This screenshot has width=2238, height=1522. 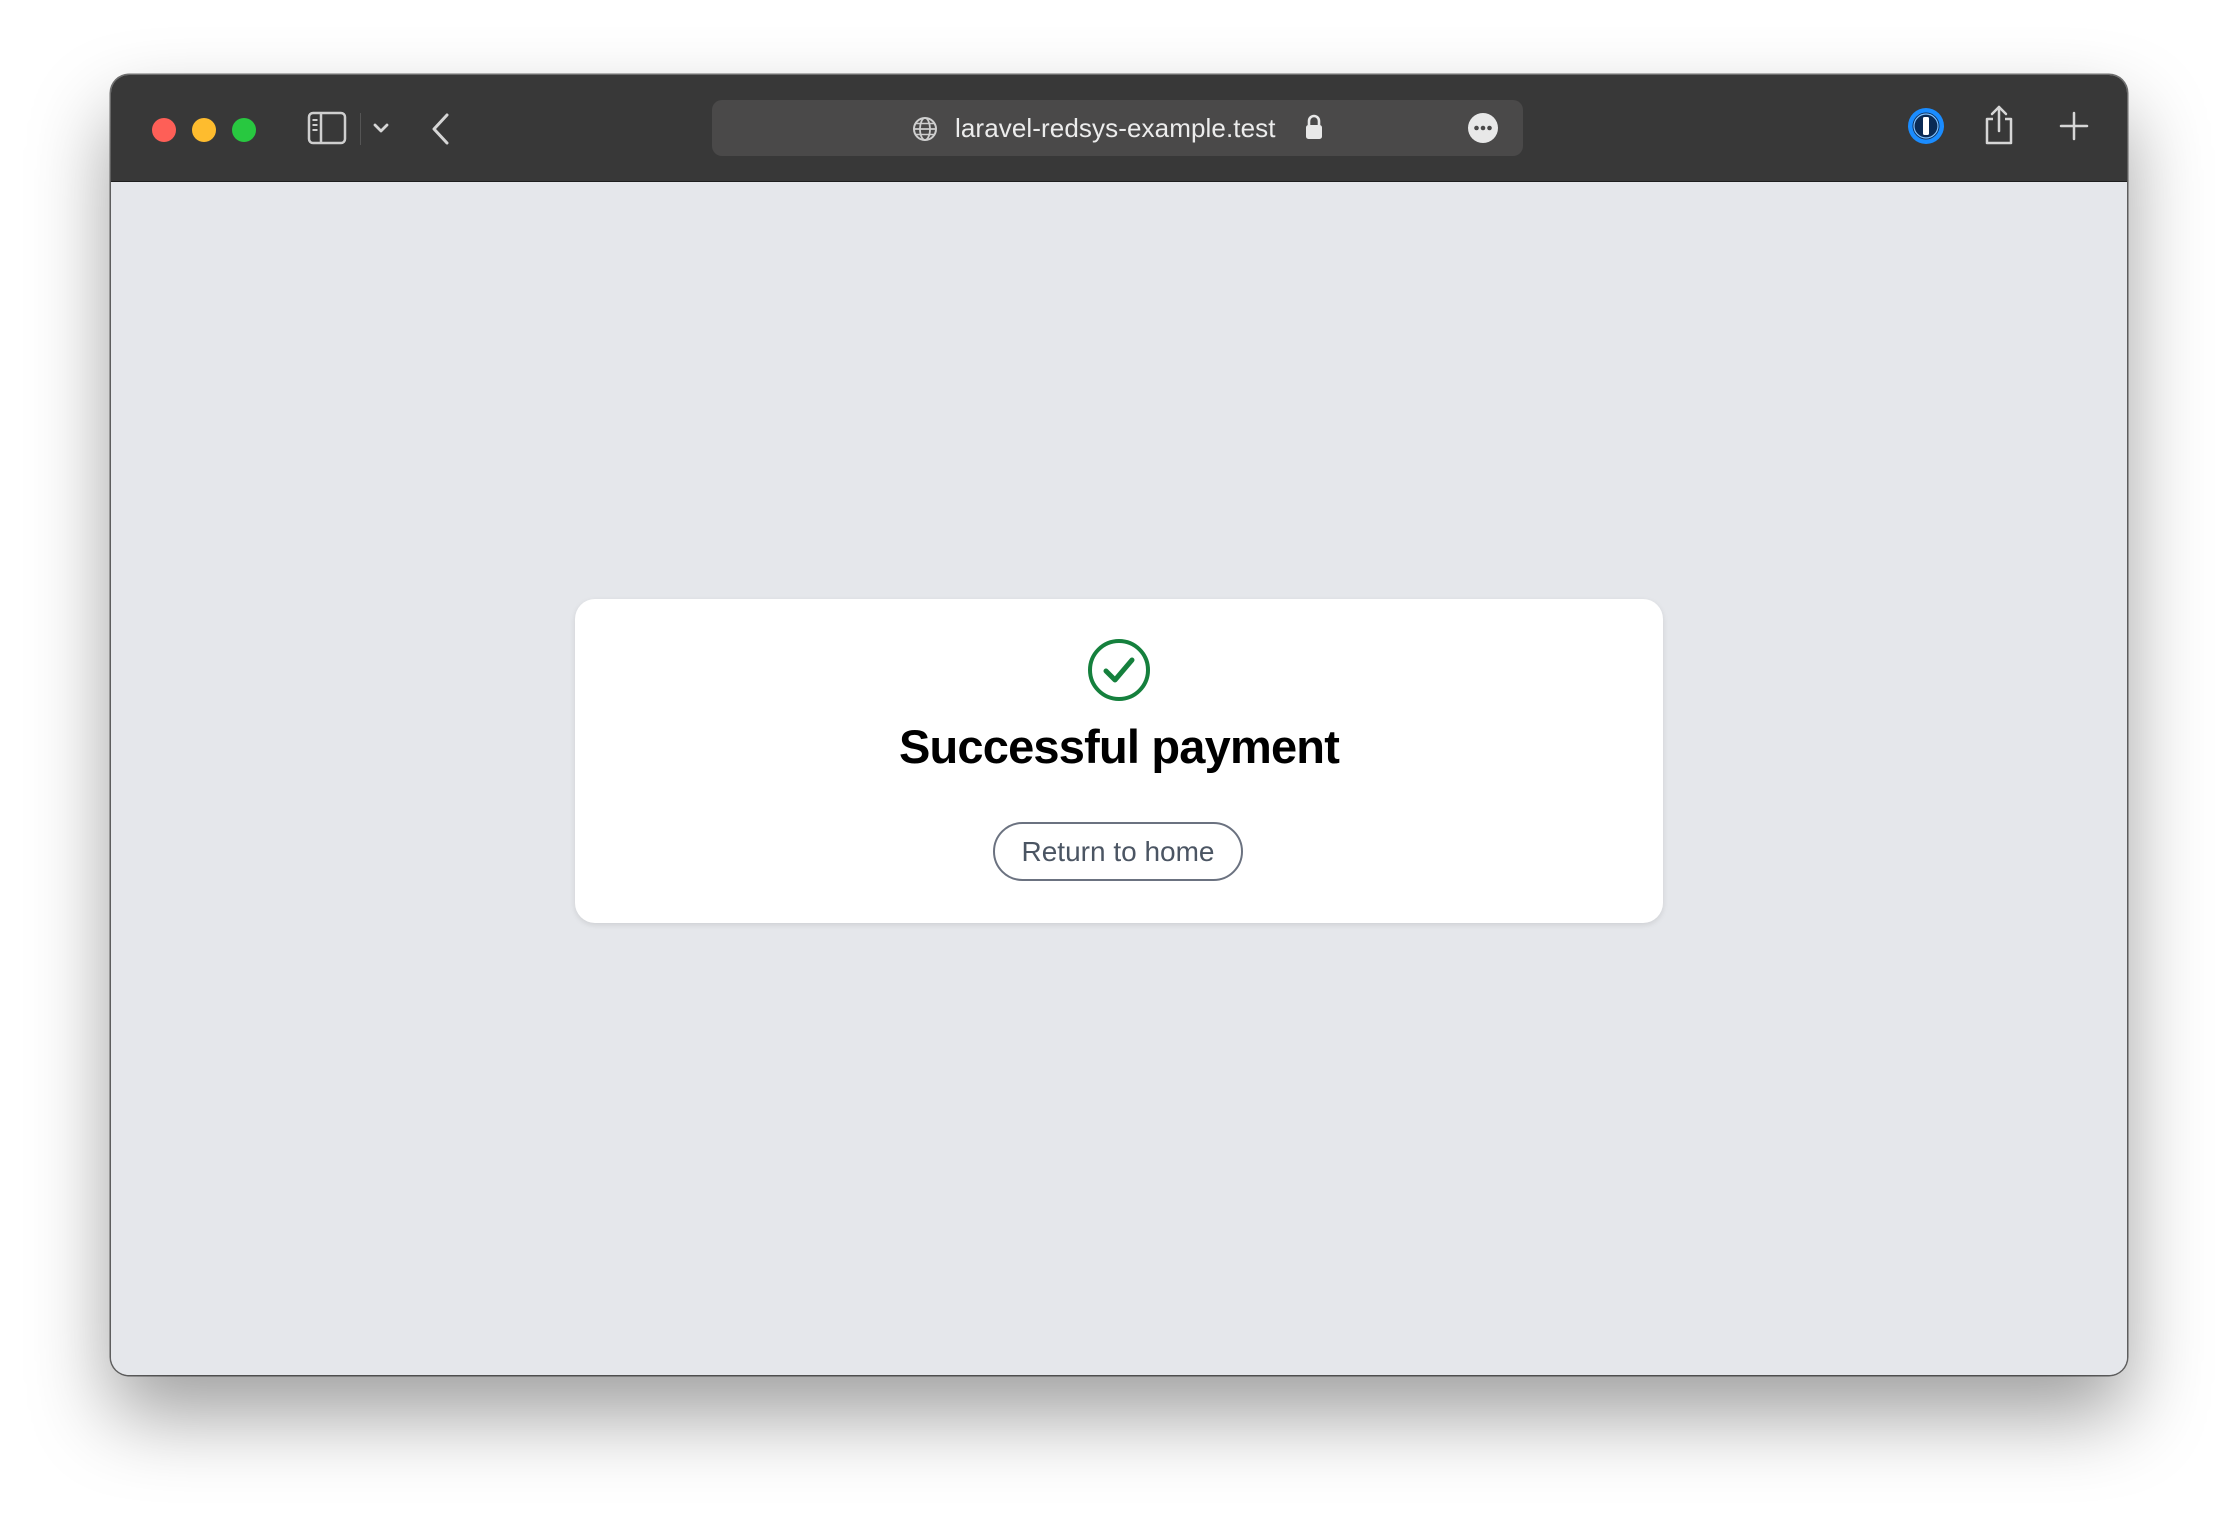 I want to click on page-title: Successful payment, so click(x=1119, y=746).